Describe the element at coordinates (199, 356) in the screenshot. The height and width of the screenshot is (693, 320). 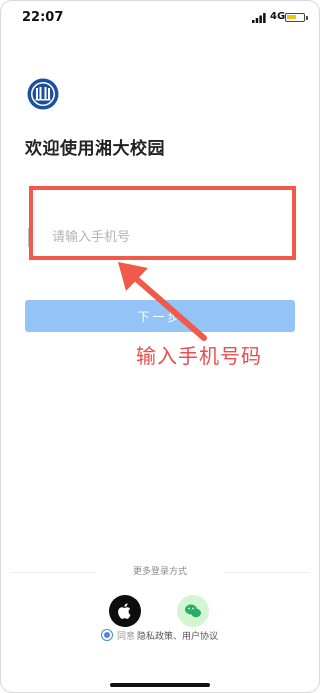
I see `annotation-text: 输入手机号码` at that location.